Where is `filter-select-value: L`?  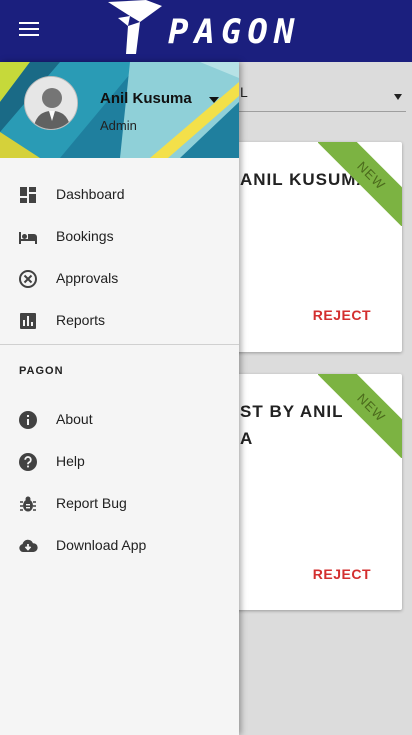 filter-select-value: L is located at coordinates (244, 92).